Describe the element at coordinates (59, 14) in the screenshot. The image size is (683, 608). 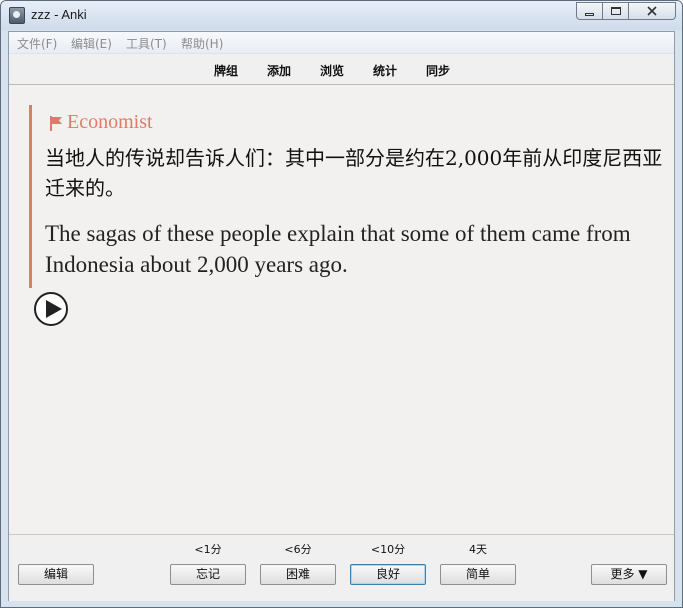
I see `window-title: zzz - Anki` at that location.